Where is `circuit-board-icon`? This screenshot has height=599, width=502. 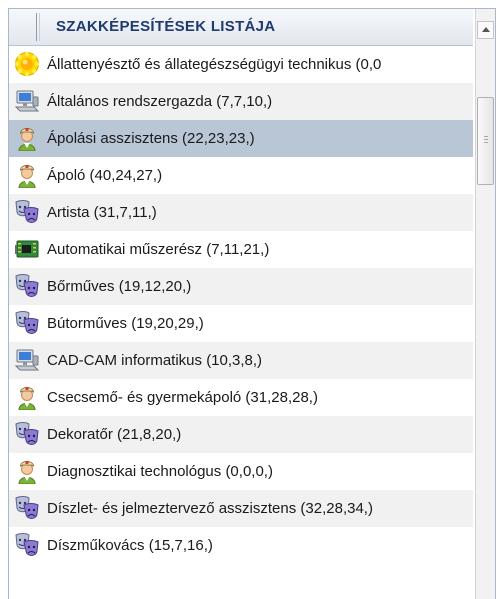 circuit-board-icon is located at coordinates (27, 249).